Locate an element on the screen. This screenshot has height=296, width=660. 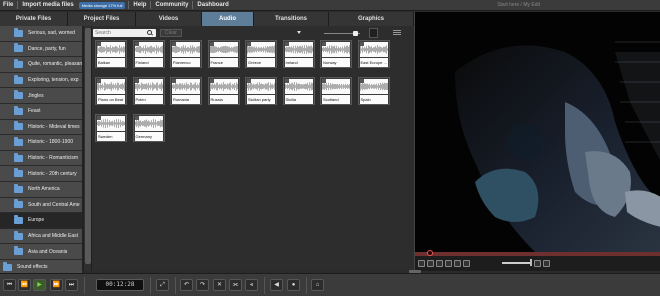
audio-clip: Finland is located at coordinates (148, 54).